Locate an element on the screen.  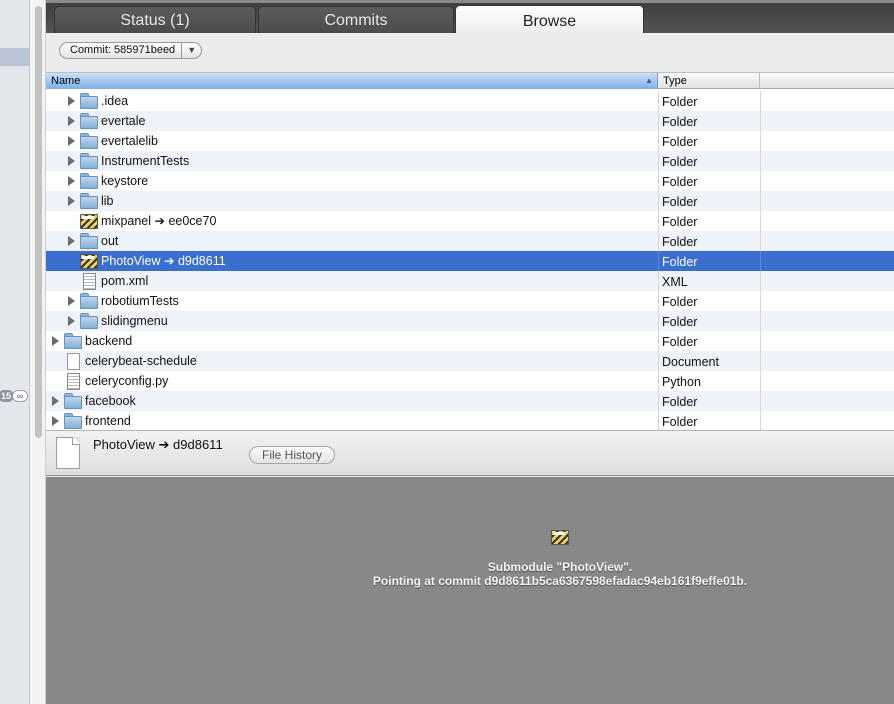
file-name: celeryconfig.py is located at coordinates (127, 381).